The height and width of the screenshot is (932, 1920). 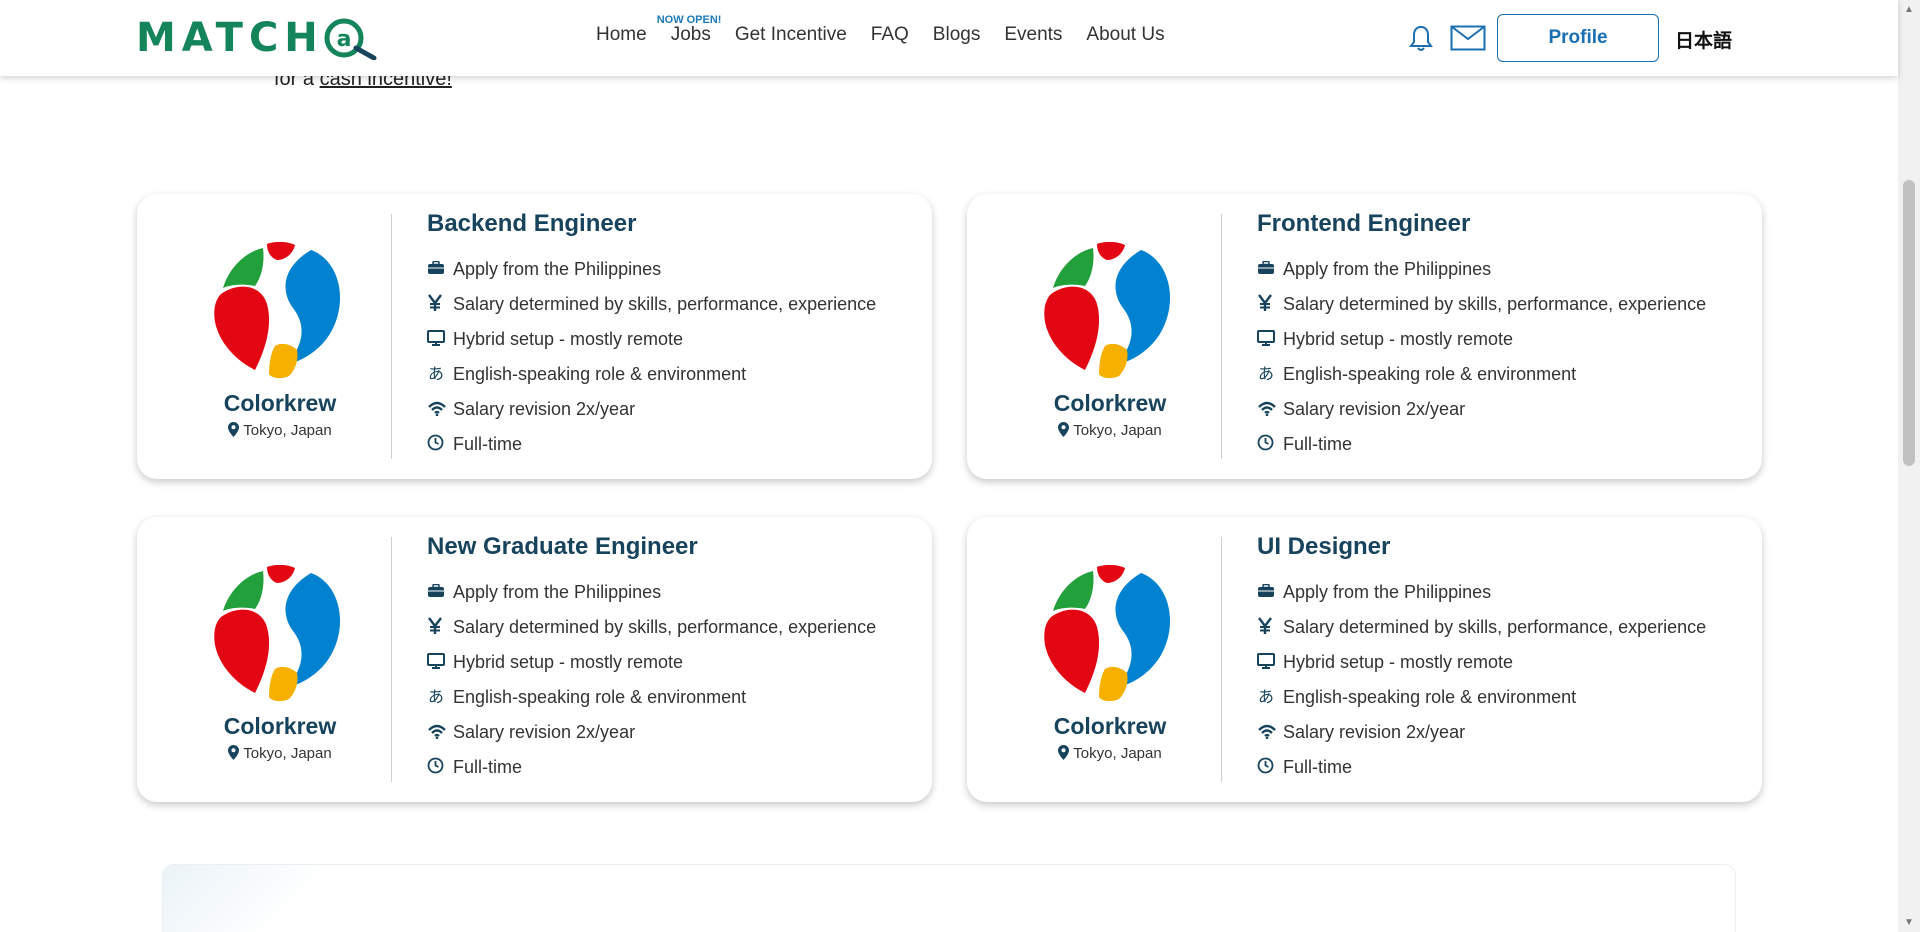 I want to click on profile-button: Profile, so click(x=1578, y=38).